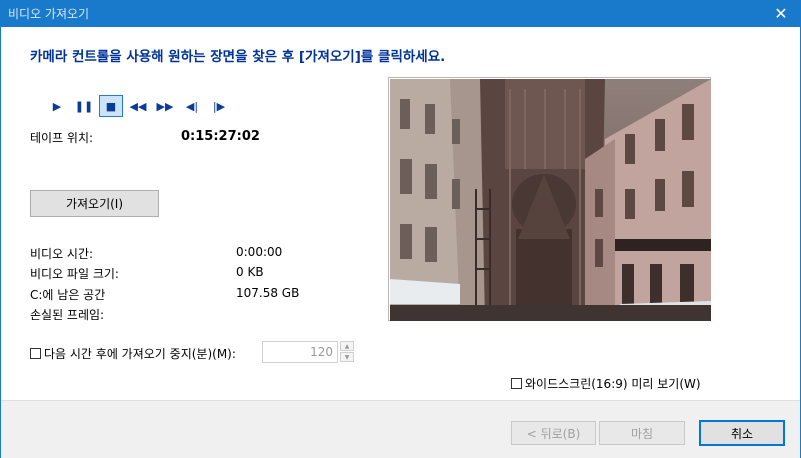 Image resolution: width=801 pixels, height=458 pixels. I want to click on spin-down-icon: ▼, so click(347, 357).